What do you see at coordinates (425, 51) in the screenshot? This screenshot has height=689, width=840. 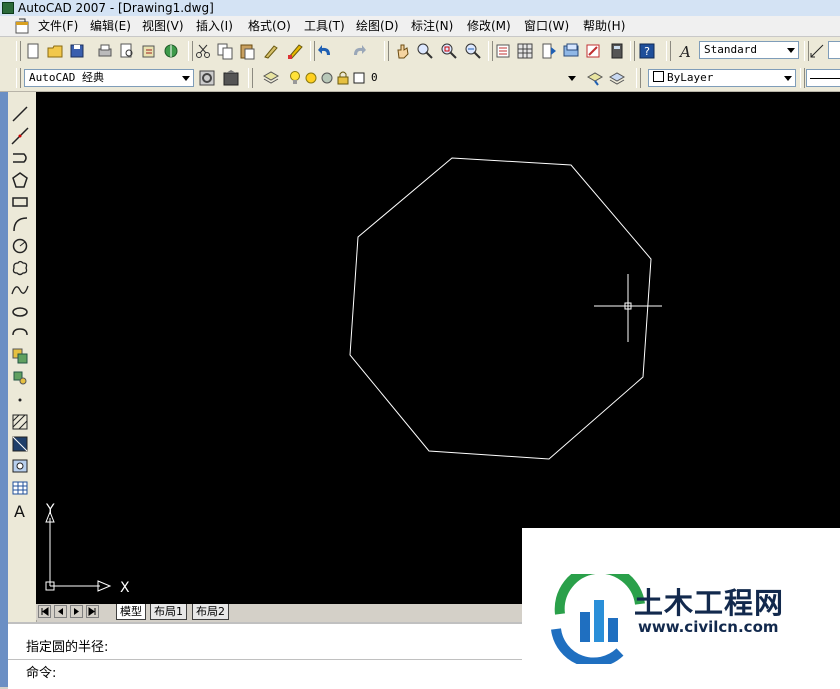 I see `zoom-realtime-icon` at bounding box center [425, 51].